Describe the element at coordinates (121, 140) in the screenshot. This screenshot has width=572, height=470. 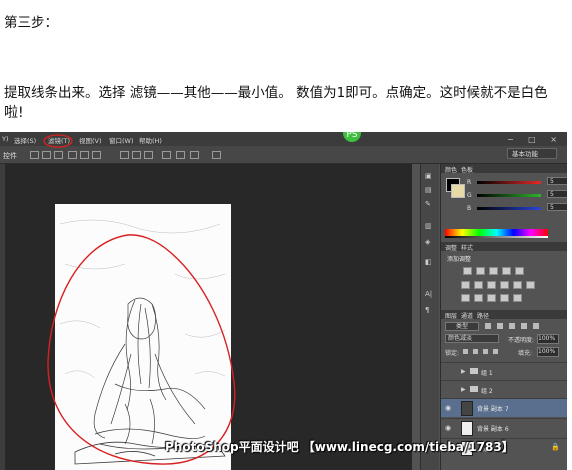
I see `menu-item-window: 窗口(W)` at that location.